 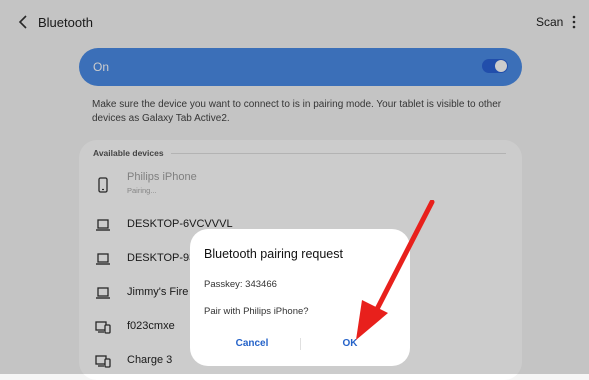 I want to click on ok-button: OK, so click(x=350, y=344).